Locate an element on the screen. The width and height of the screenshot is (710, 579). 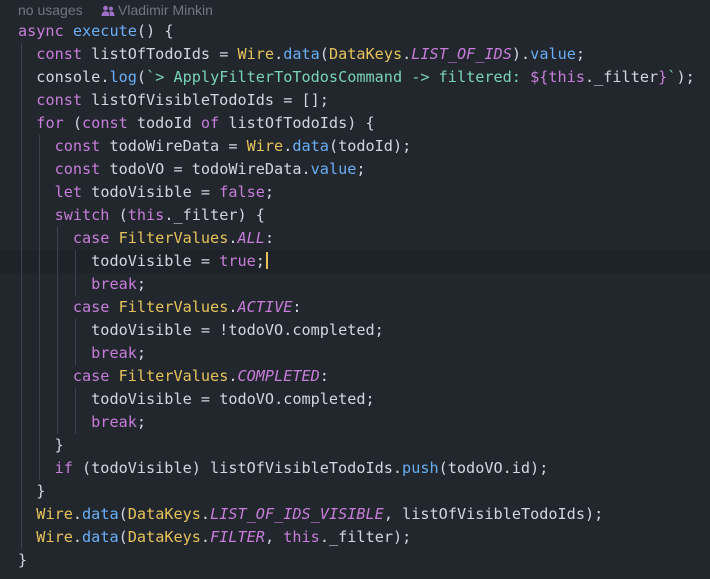
usages-hint: no usages is located at coordinates (50, 10).